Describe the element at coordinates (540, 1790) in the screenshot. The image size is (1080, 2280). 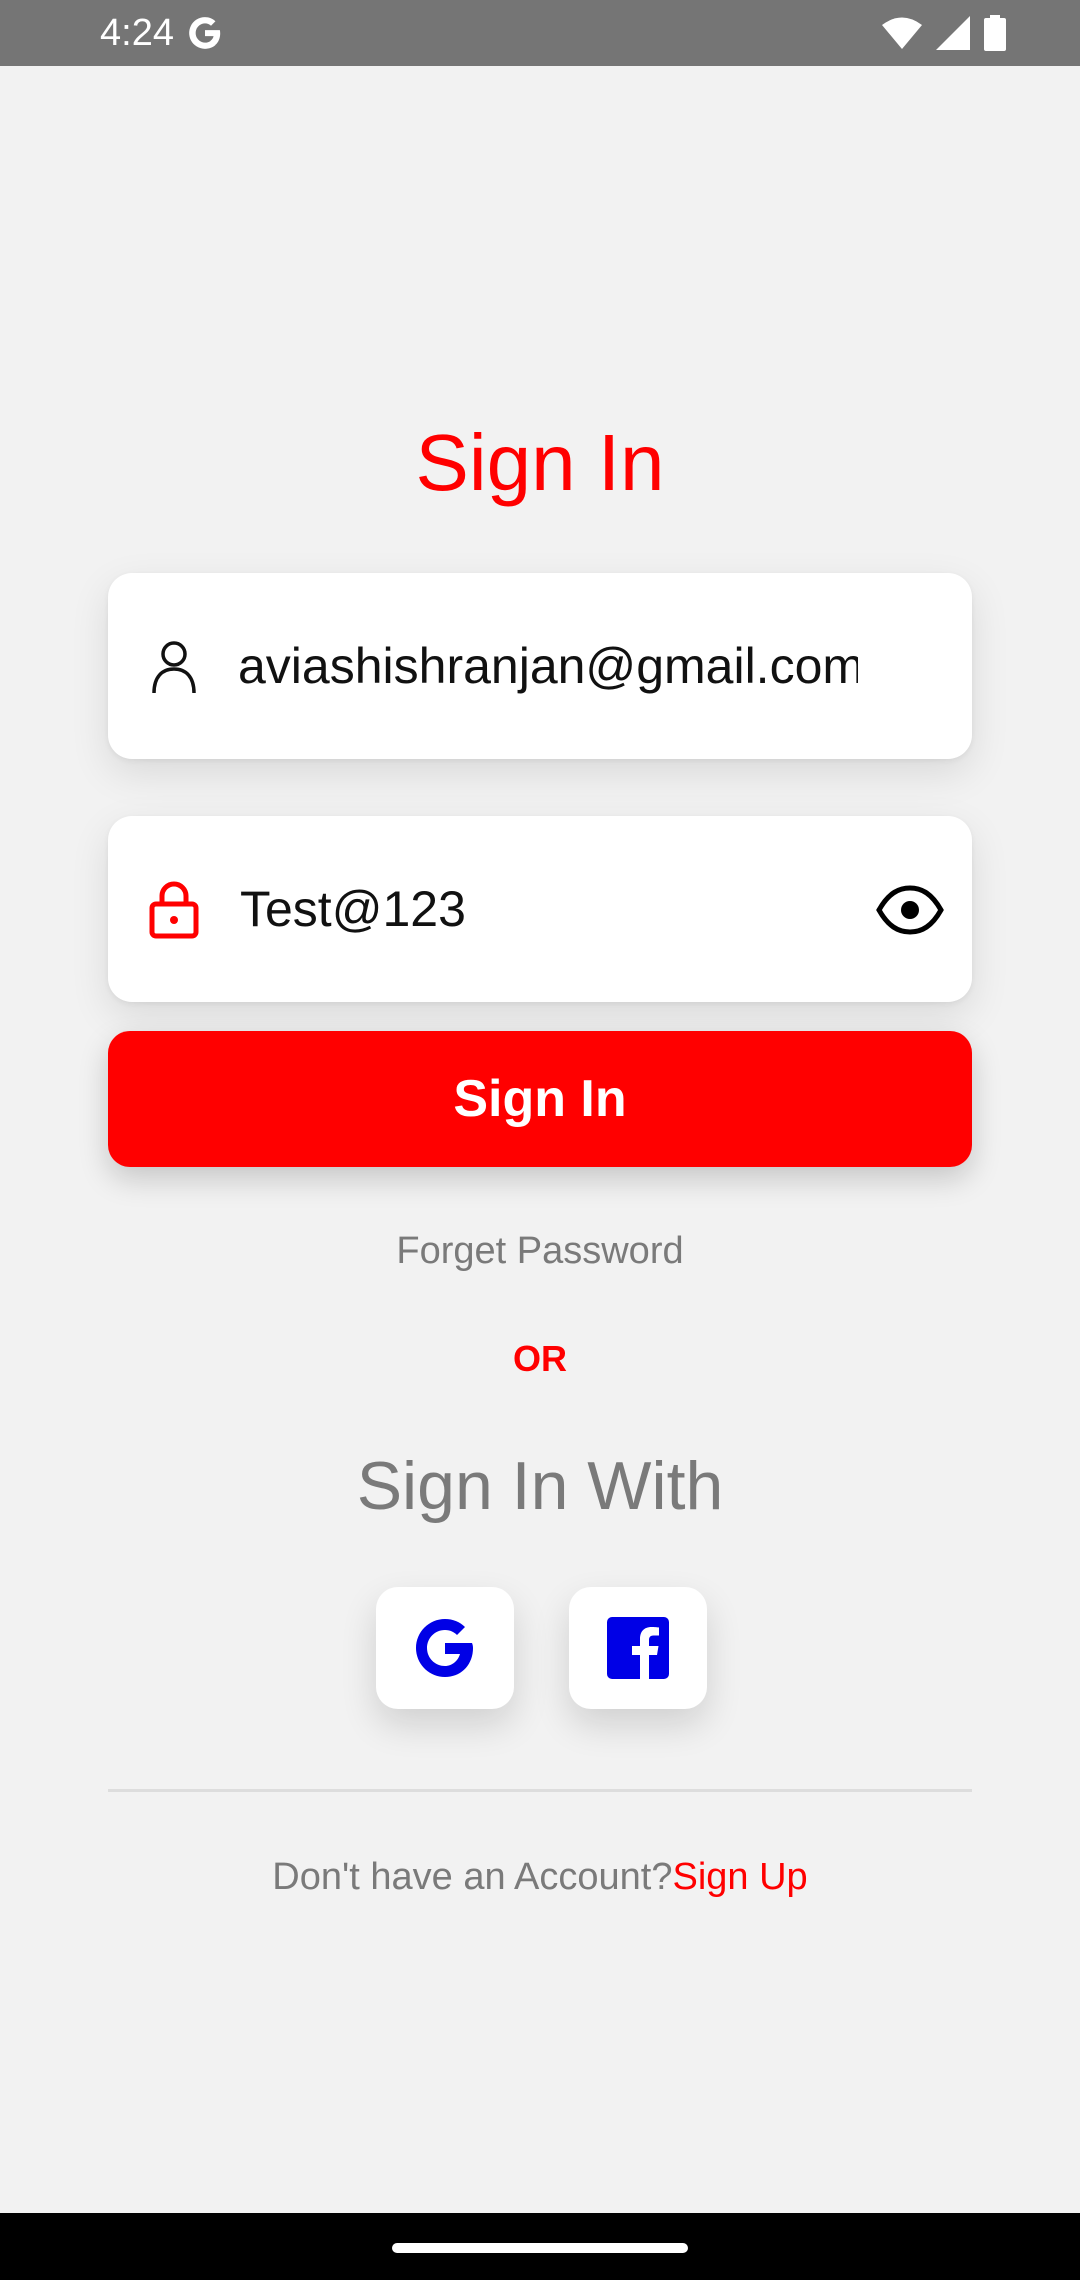
I see `divider` at that location.